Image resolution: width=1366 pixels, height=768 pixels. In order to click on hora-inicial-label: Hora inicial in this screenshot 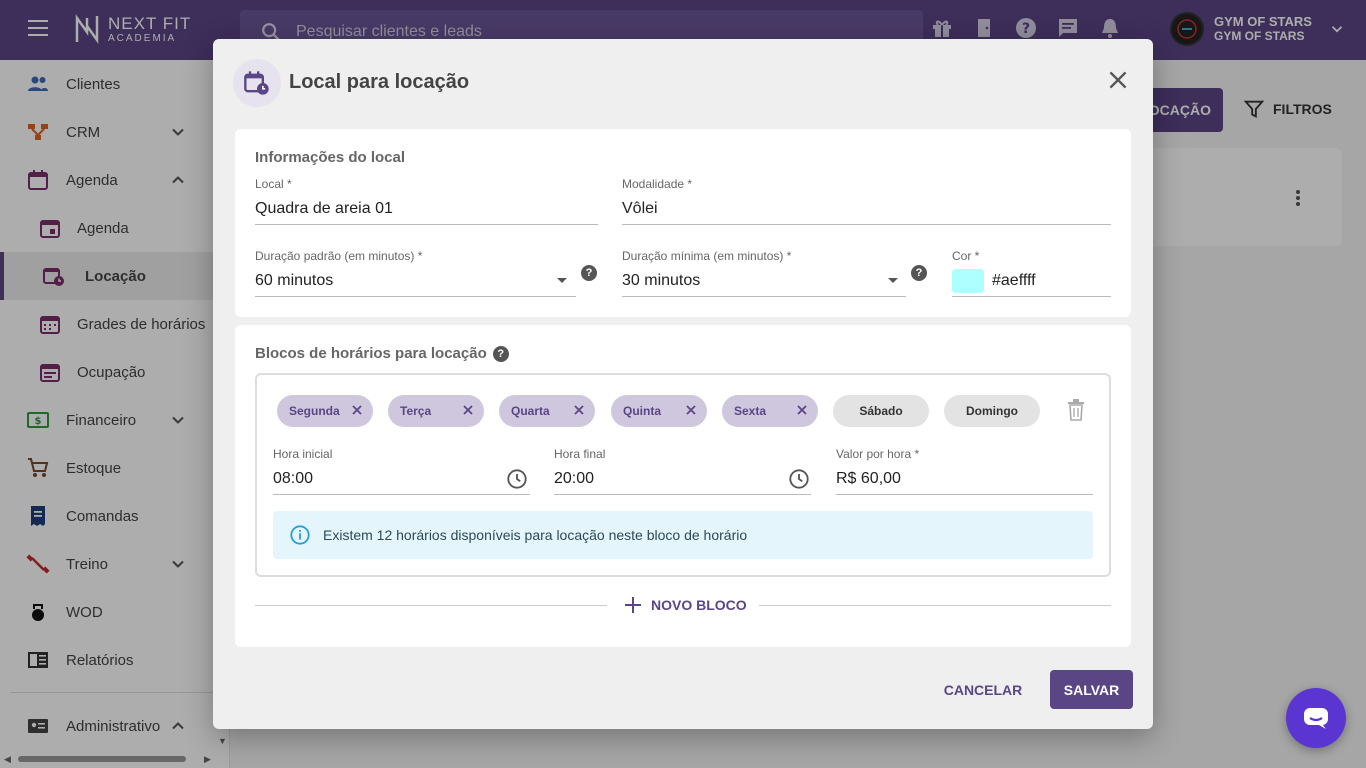, I will do `click(303, 454)`.